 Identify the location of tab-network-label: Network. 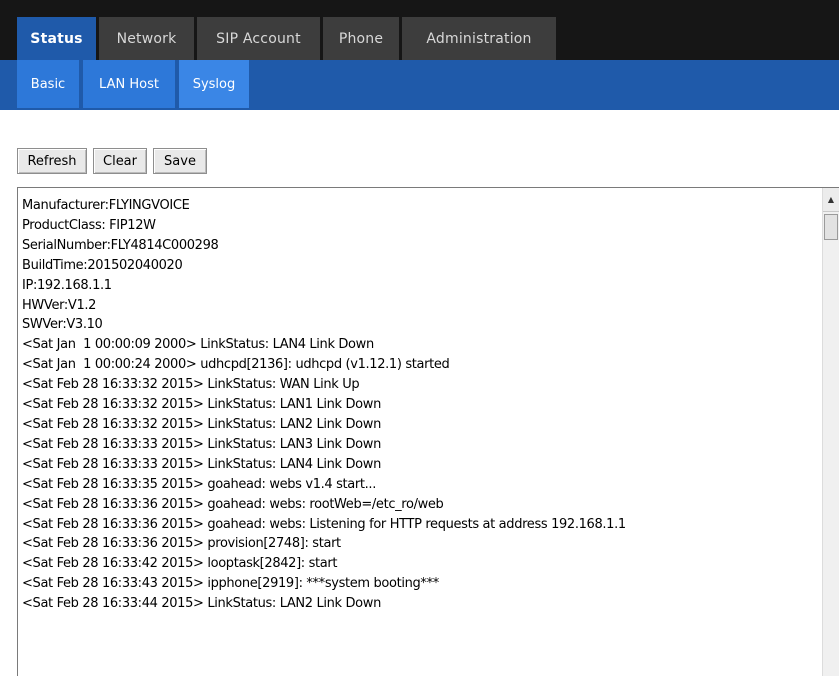
(146, 38).